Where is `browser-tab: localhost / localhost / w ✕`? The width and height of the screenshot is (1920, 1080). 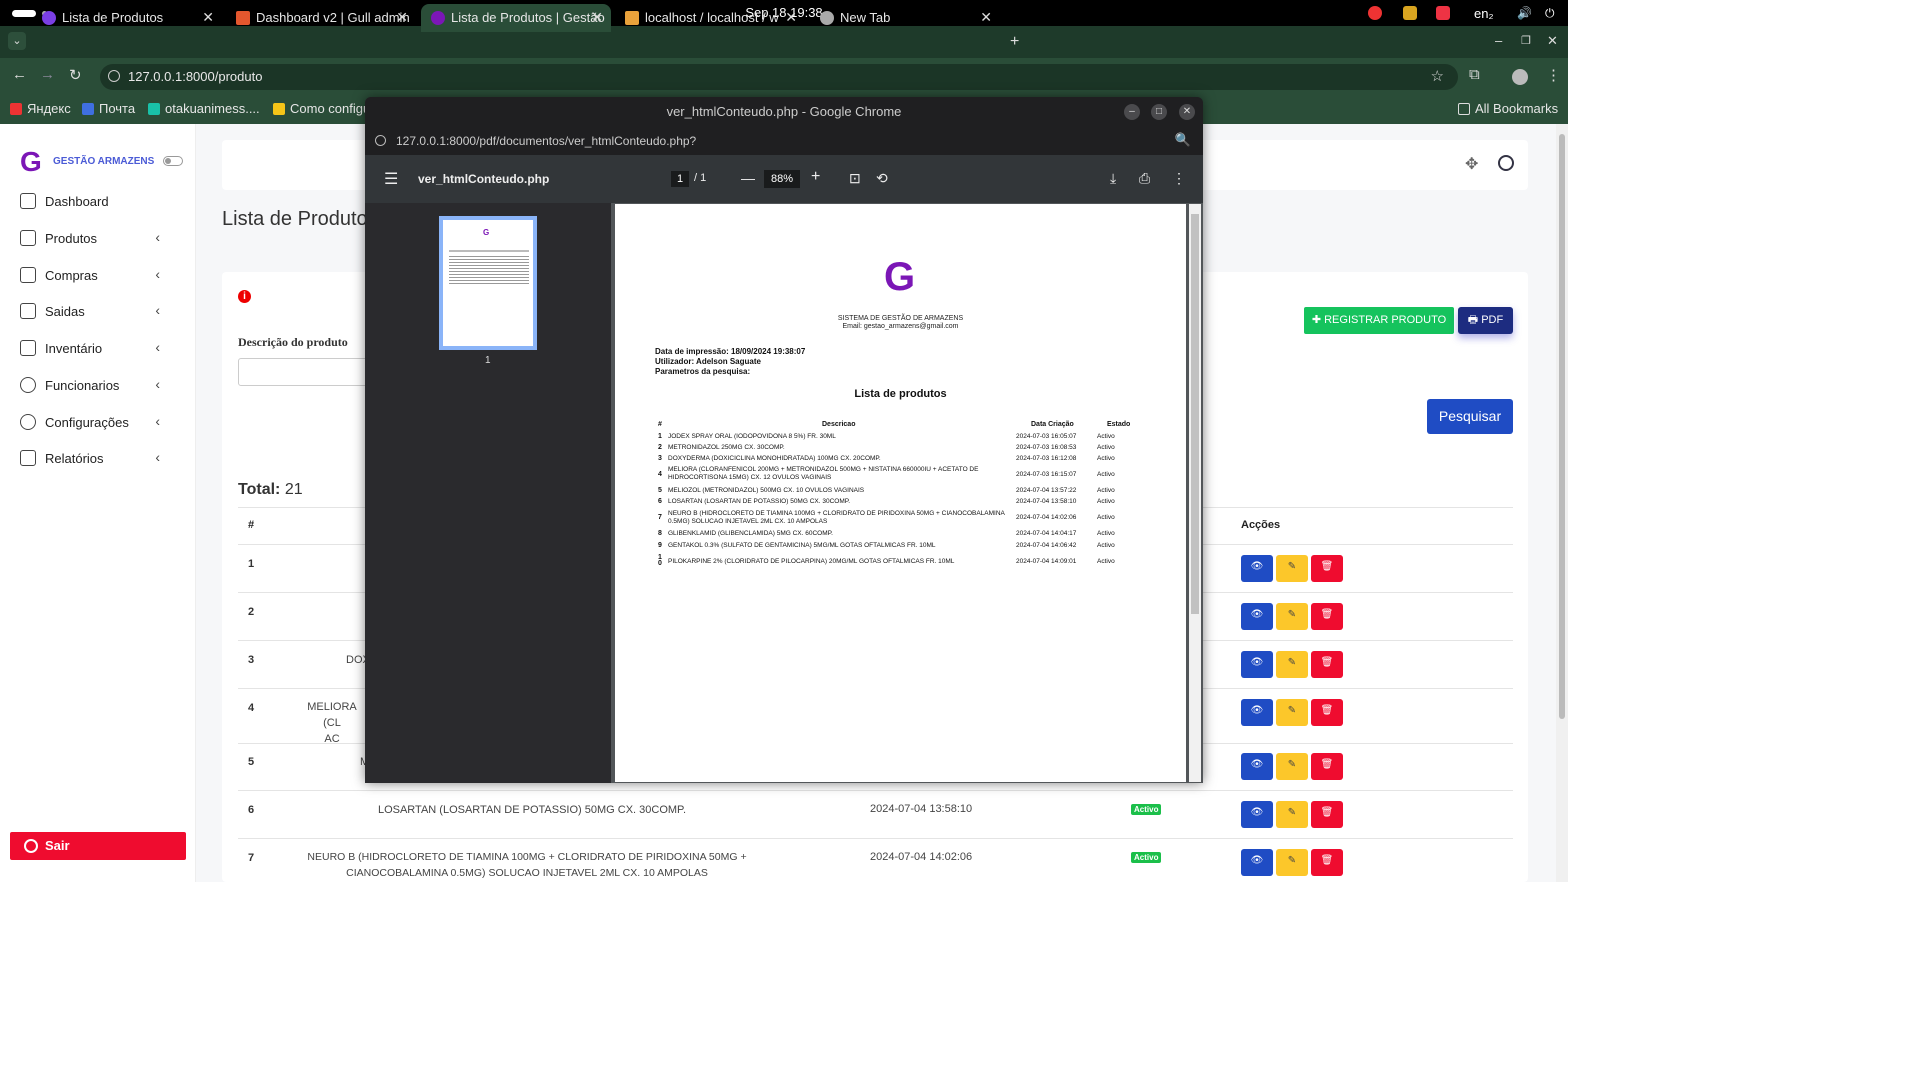
browser-tab: localhost / localhost / w ✕ is located at coordinates (710, 18).